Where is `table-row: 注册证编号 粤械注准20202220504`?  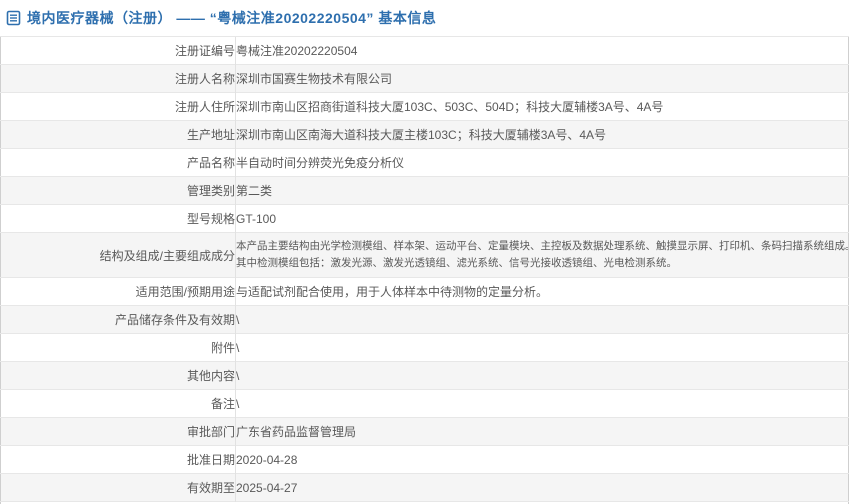 table-row: 注册证编号 粤械注准20202220504 is located at coordinates (424, 50).